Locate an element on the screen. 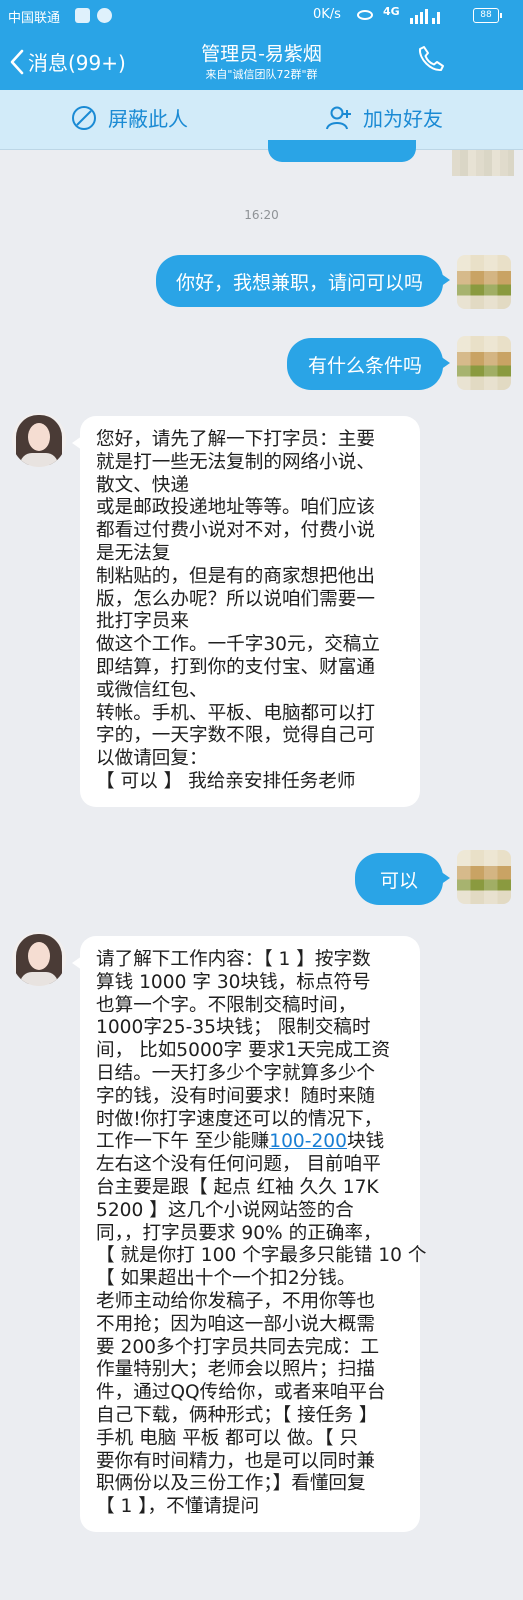 Image resolution: width=523 pixels, height=1600 pixels. message-line: 5200 】这几个小说网站签的合 is located at coordinates (225, 1210).